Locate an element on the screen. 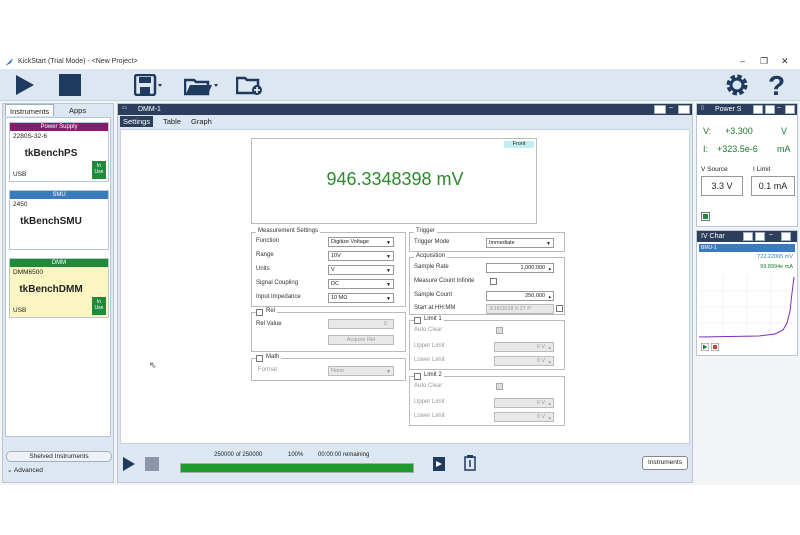  units-select: V ▼ is located at coordinates (361, 270).